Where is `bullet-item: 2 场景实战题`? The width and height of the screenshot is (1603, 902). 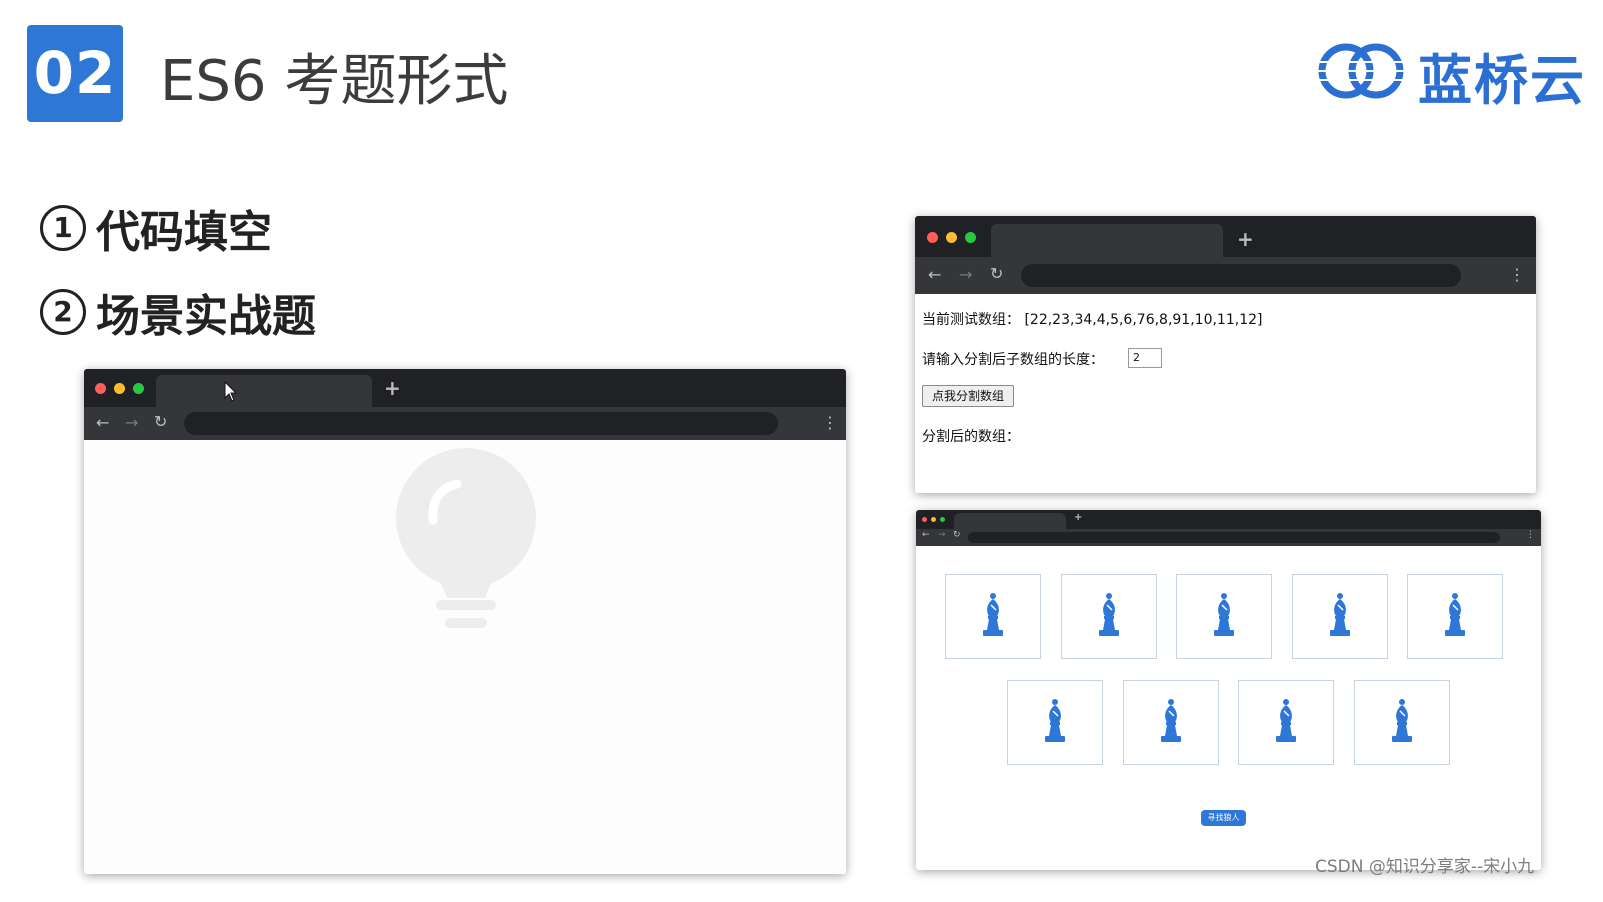 bullet-item: 2 场景实战题 is located at coordinates (178, 312).